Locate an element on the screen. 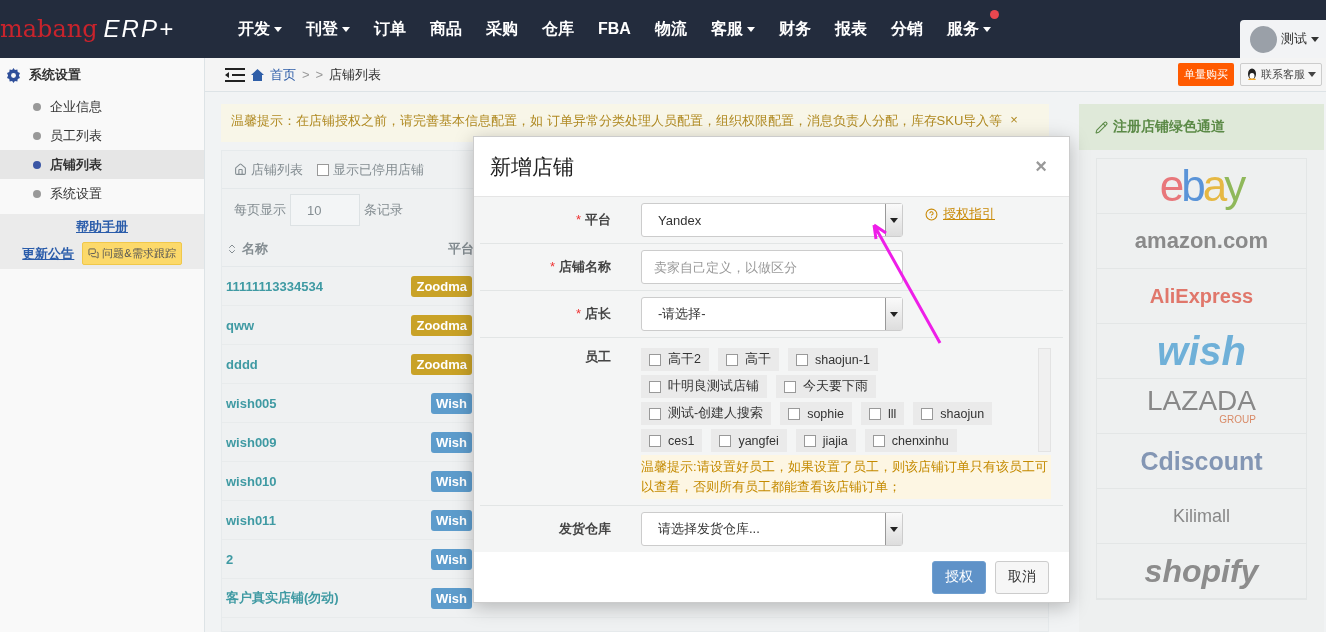 The image size is (1326, 632). nav-menu-item: 采购 is located at coordinates (502, 29).